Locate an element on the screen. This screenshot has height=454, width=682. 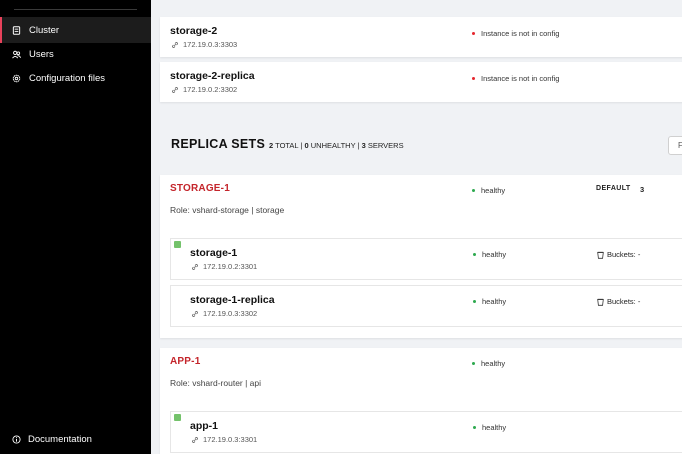
sidebar-item-users: Users is located at coordinates (75, 54).